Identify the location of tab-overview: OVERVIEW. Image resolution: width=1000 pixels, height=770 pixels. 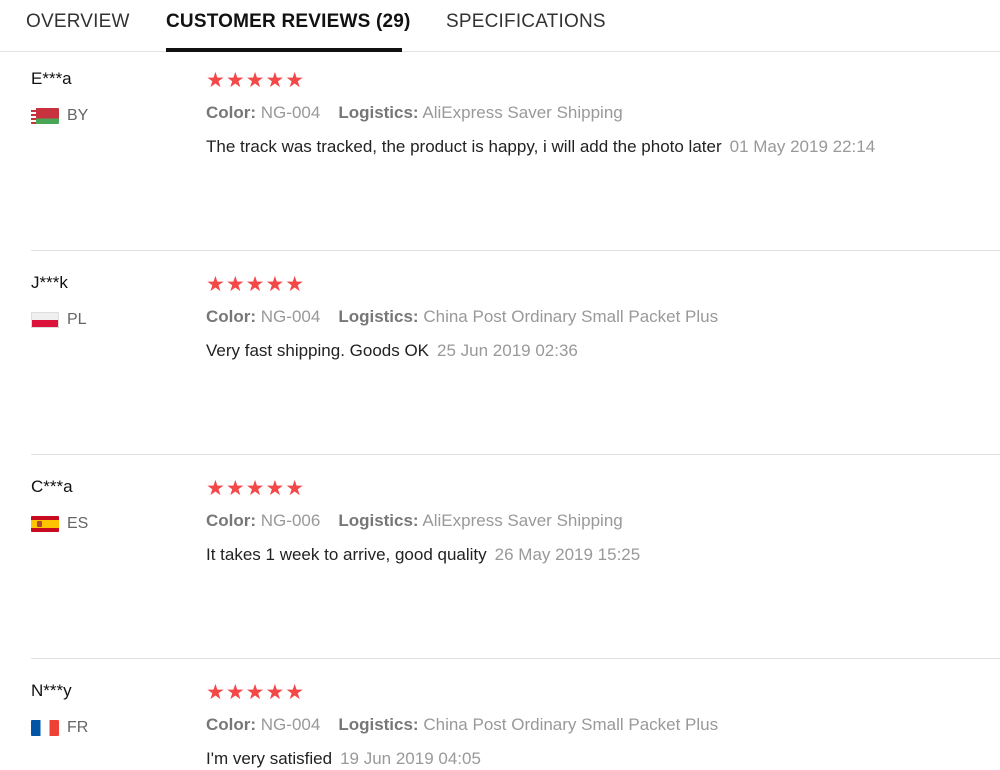
(78, 26).